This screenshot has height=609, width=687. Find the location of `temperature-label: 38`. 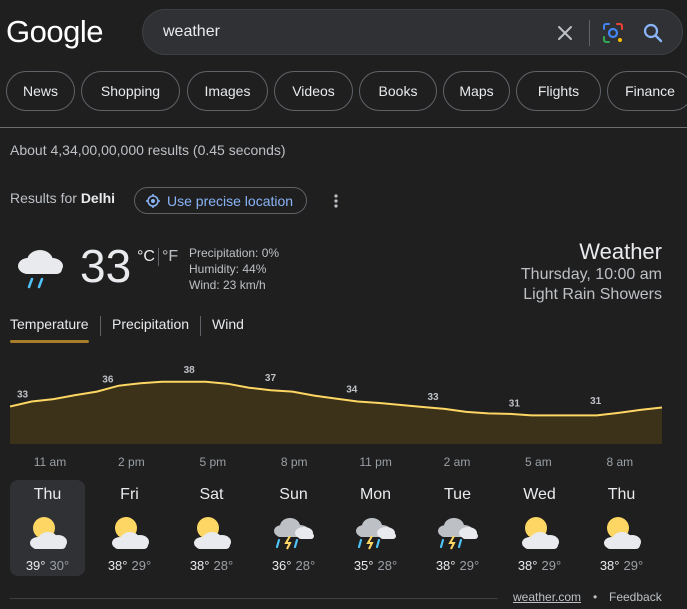

temperature-label: 38 is located at coordinates (190, 370).